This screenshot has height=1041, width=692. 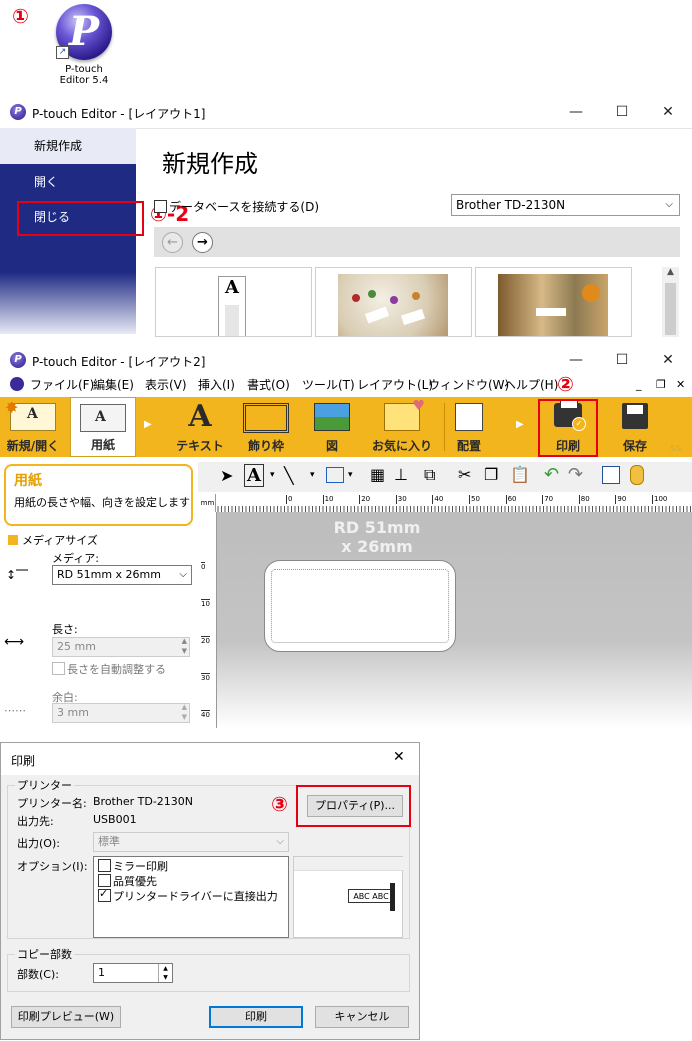 I want to click on back-arrow-icon: ←, so click(x=172, y=242).